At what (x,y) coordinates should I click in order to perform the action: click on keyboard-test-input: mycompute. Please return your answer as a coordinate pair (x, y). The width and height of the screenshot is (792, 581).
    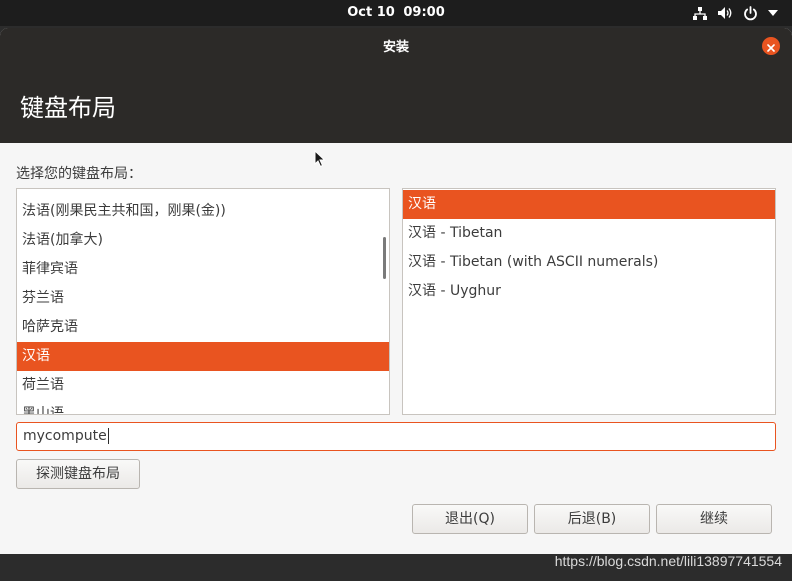
    Looking at the image, I should click on (396, 436).